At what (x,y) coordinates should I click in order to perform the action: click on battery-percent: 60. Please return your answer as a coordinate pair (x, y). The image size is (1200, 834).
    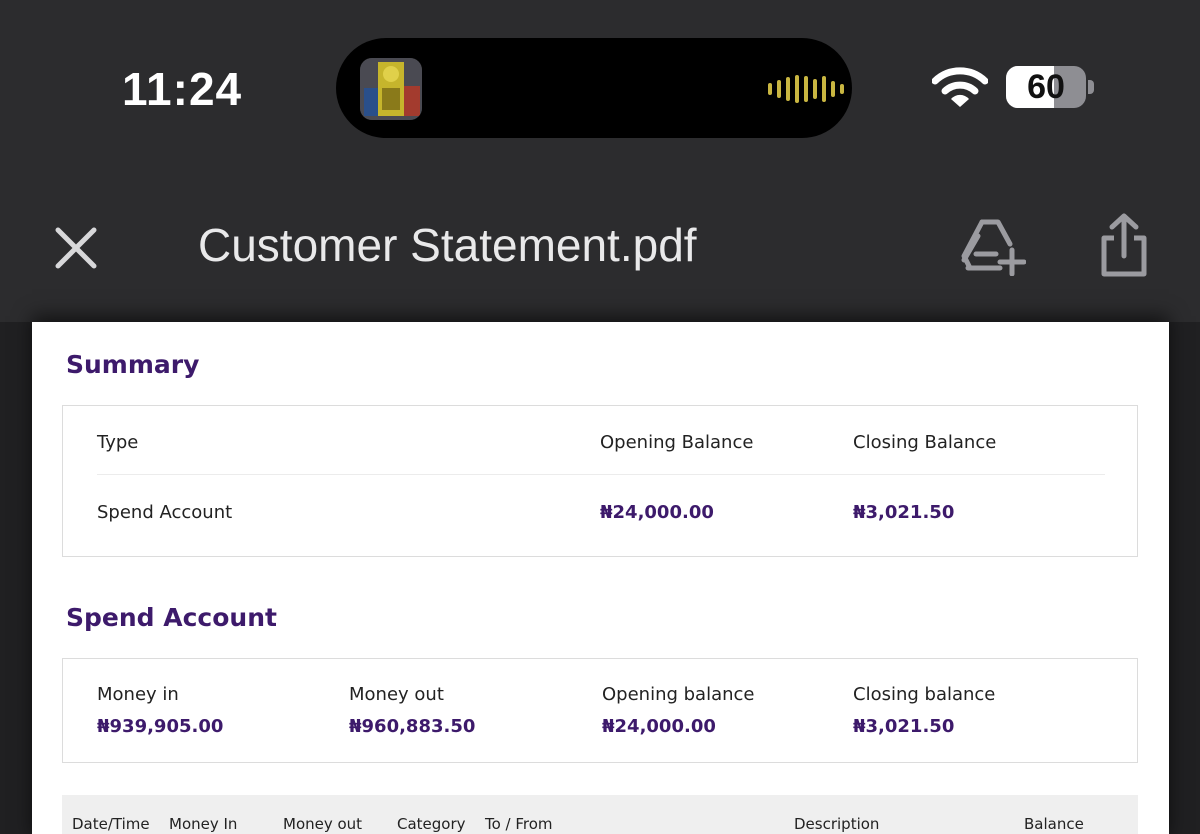
    Looking at the image, I should click on (1046, 87).